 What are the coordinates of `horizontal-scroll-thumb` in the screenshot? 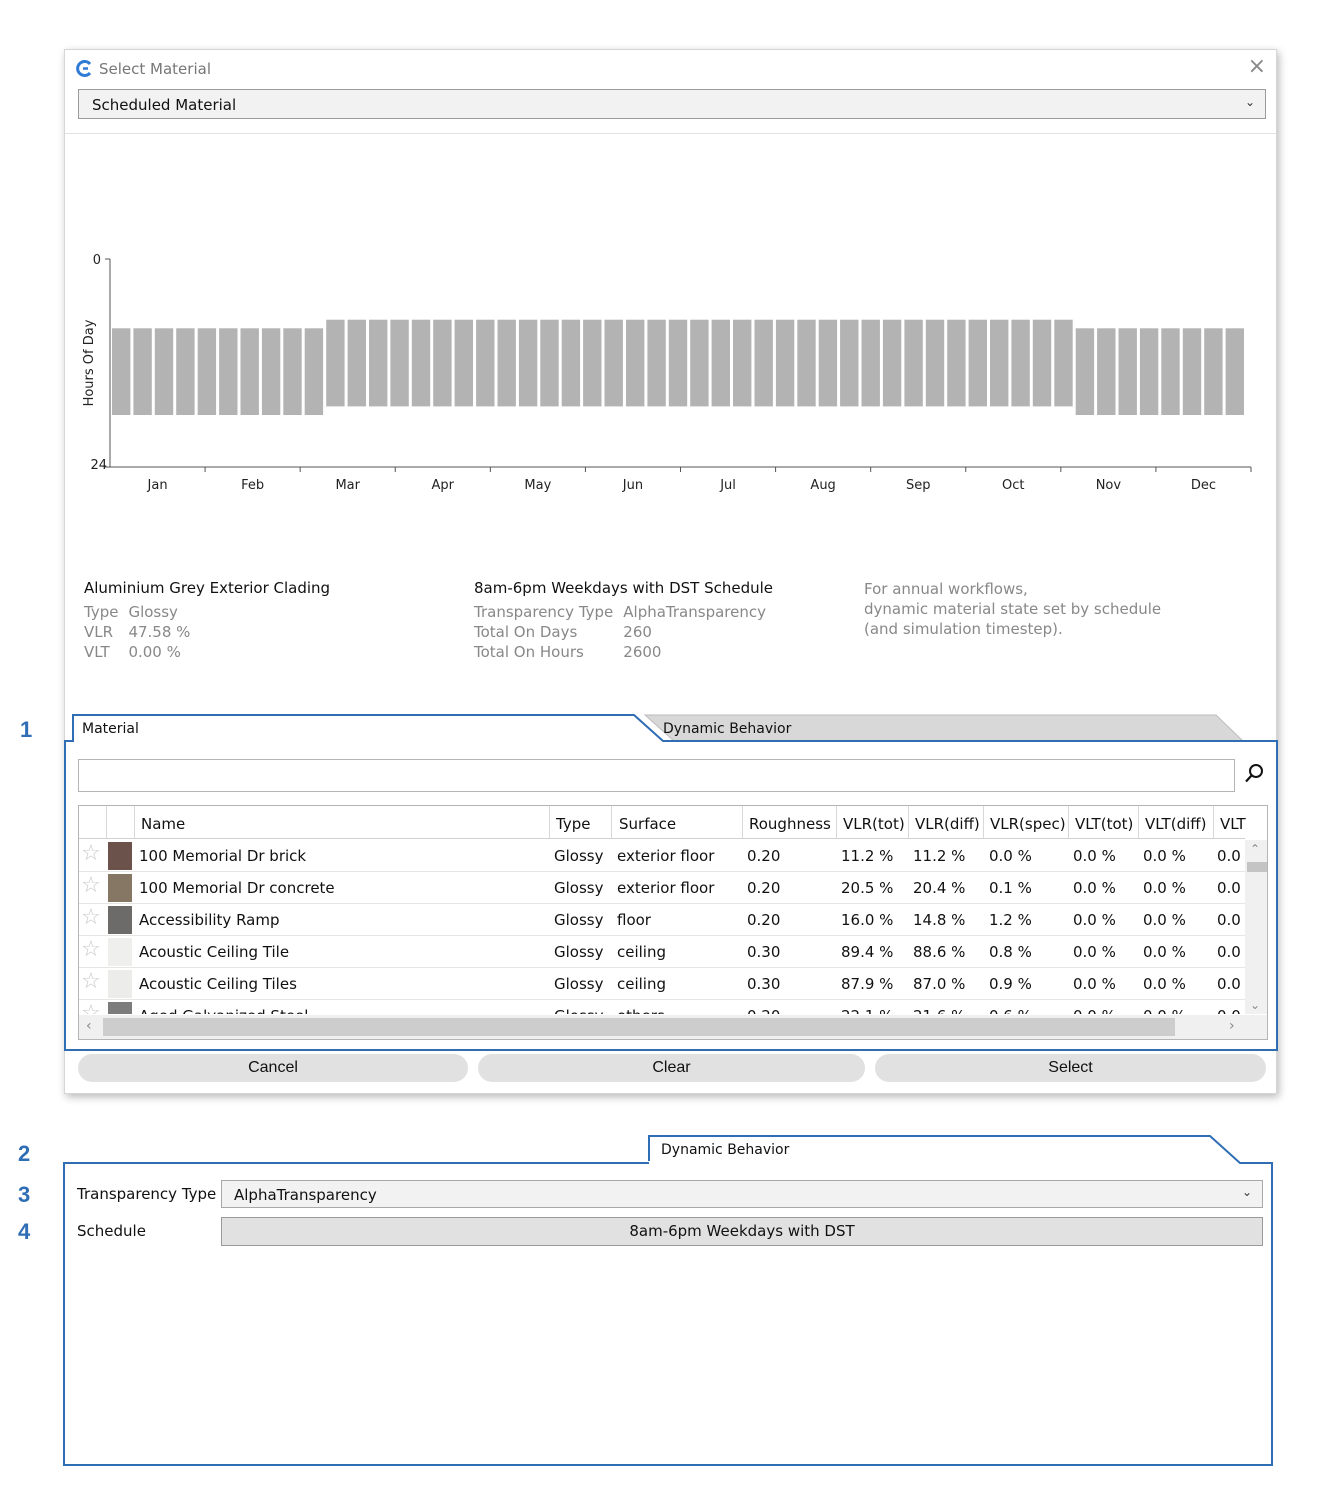 It's located at (639, 1027).